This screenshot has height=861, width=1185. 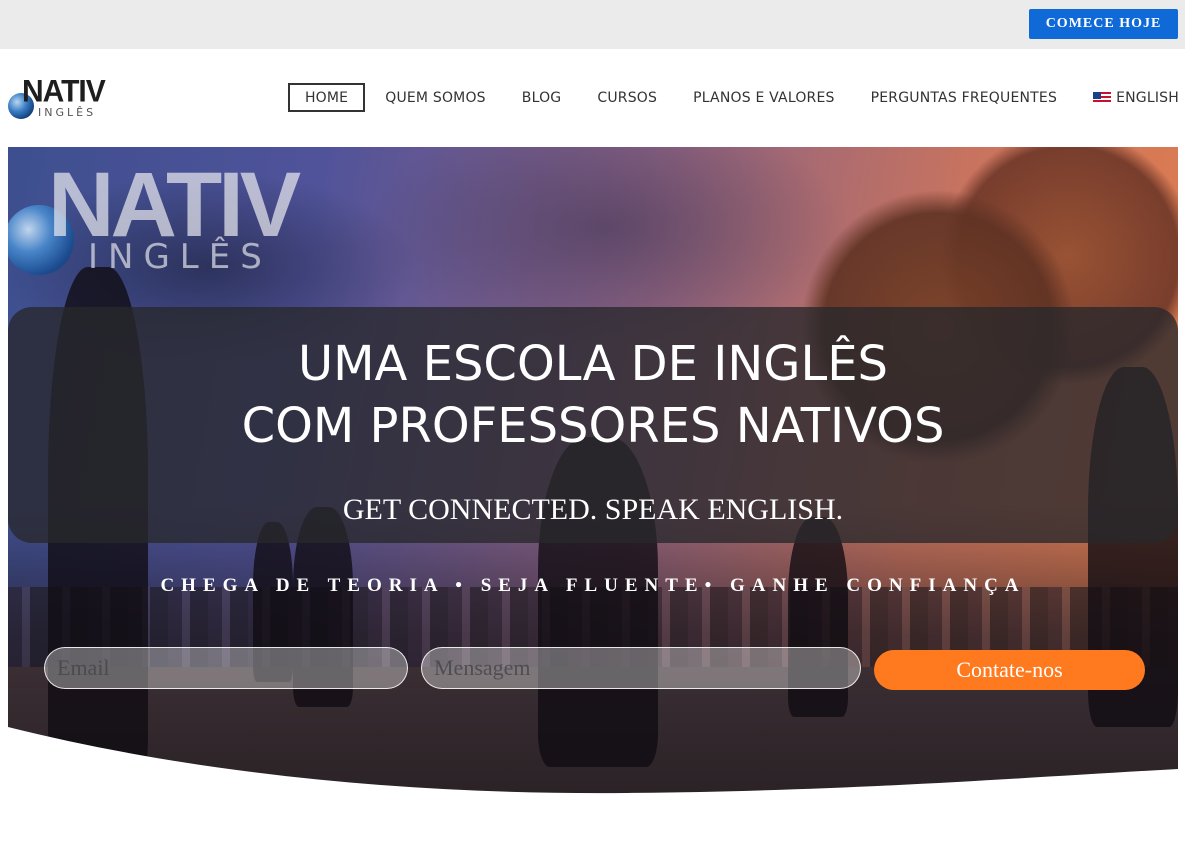 I want to click on nav-plans: PLANOS E VALORES, so click(x=764, y=97).